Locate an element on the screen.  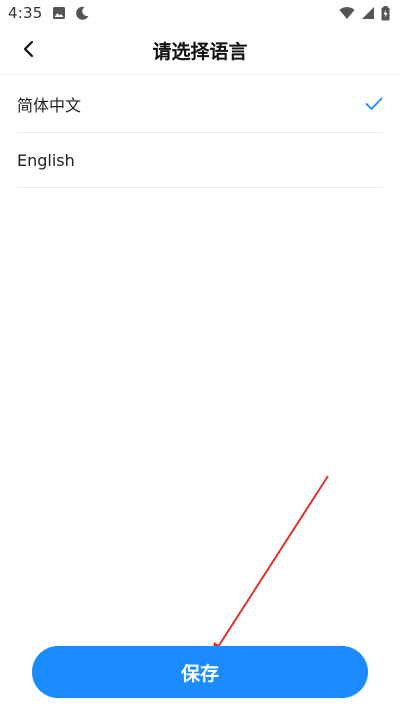
language-option-simplified-chinese: 简体中文 is located at coordinates (200, 104).